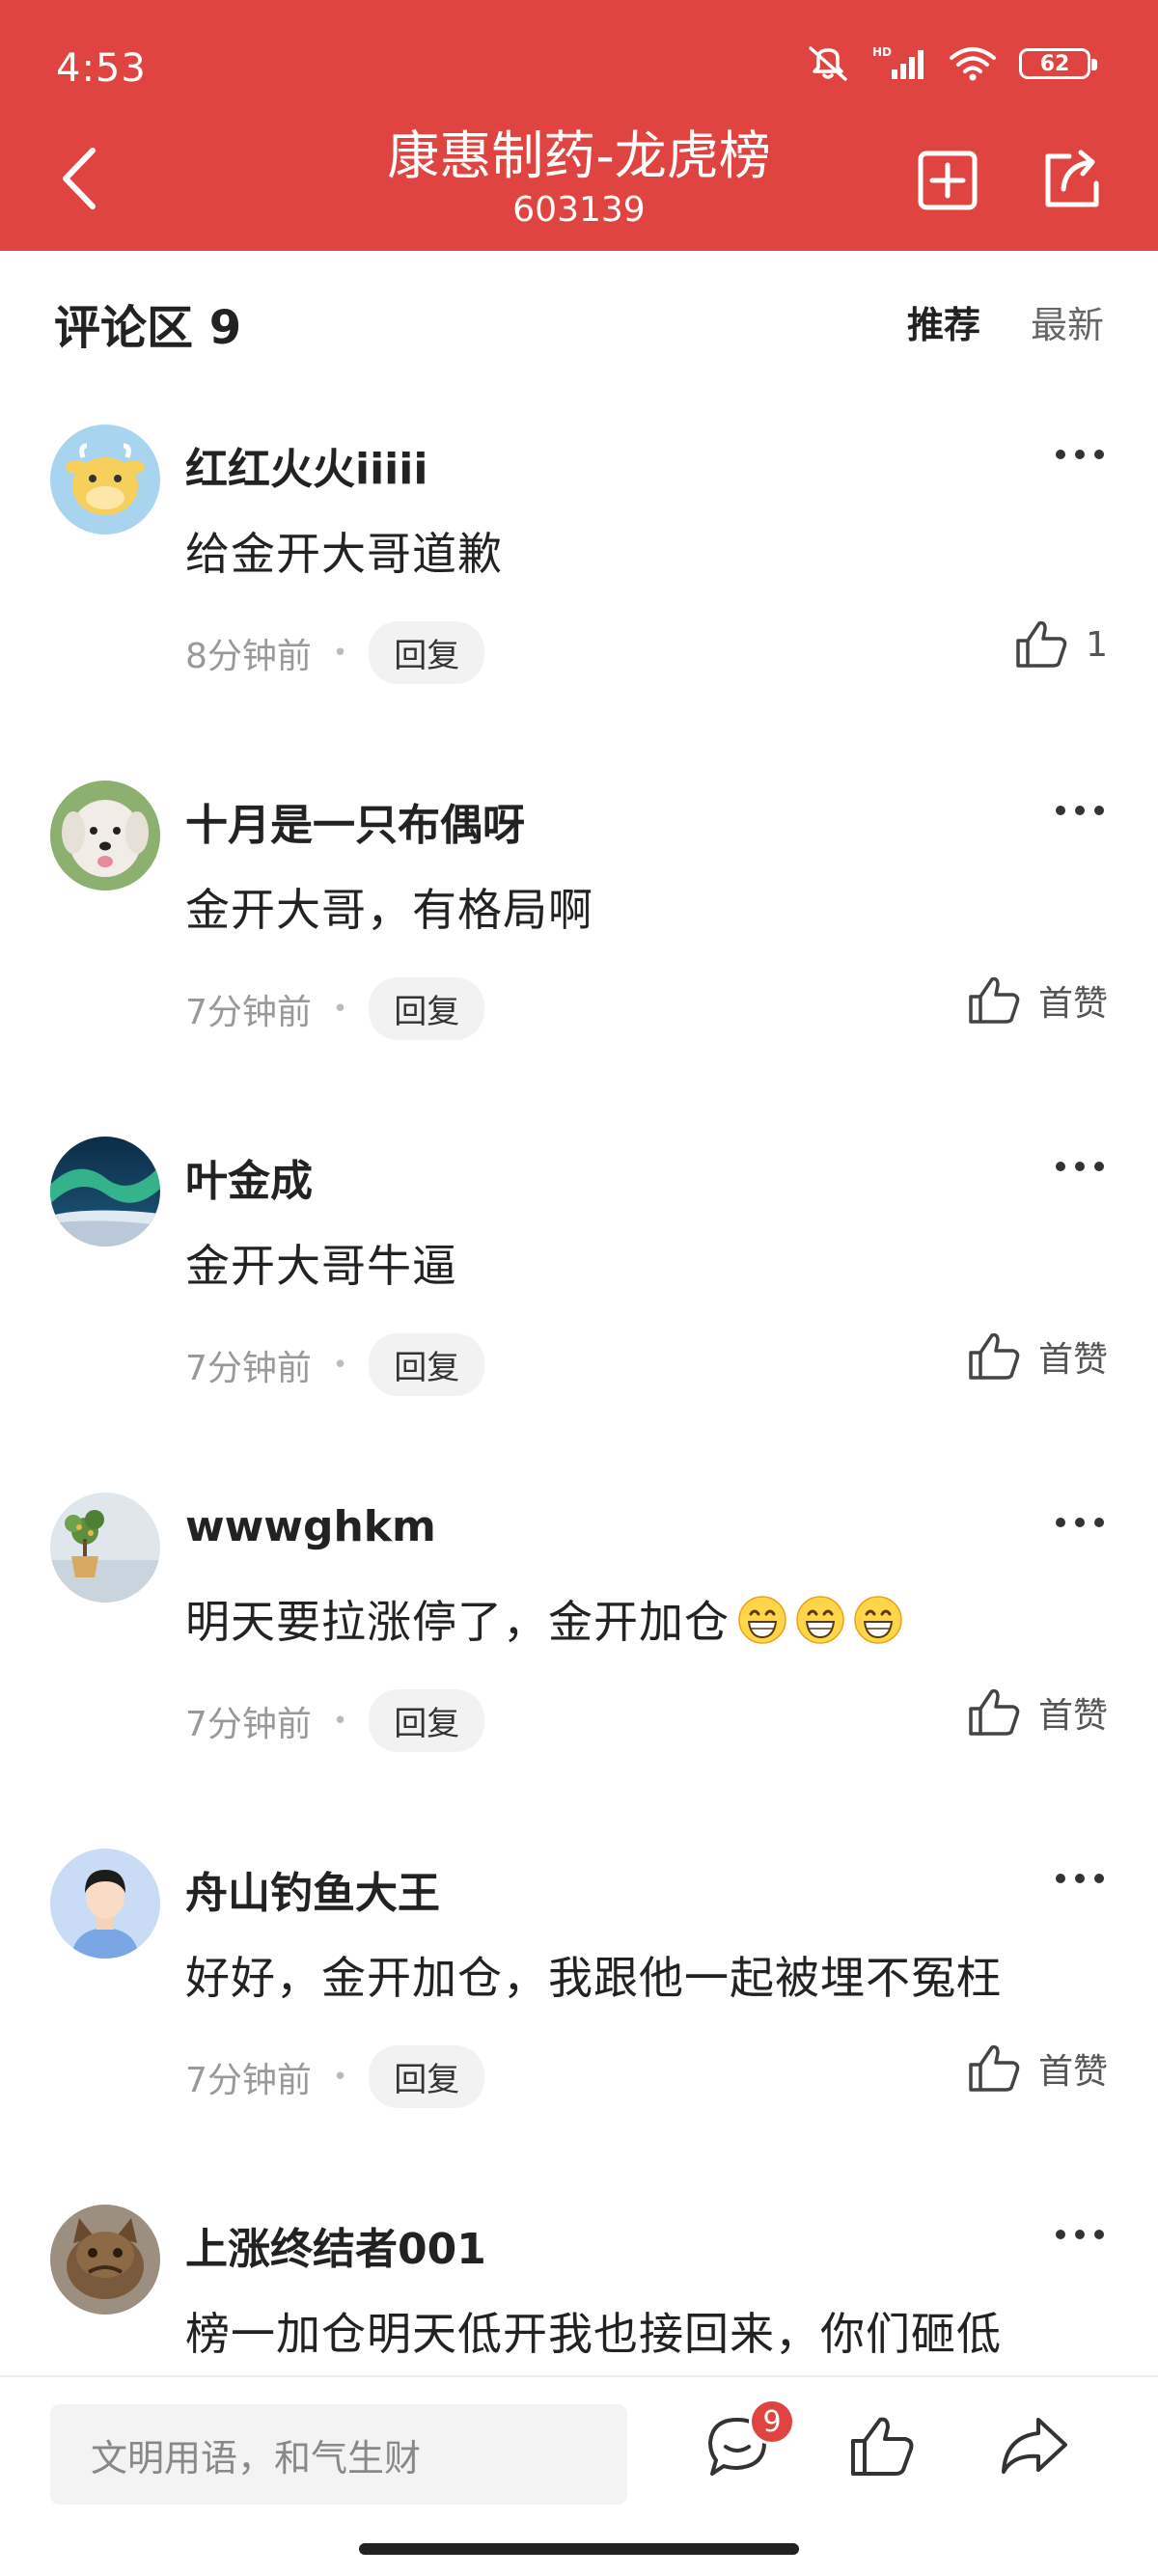  What do you see at coordinates (335, 2245) in the screenshot?
I see `comment-username: 上涨终结者001` at bounding box center [335, 2245].